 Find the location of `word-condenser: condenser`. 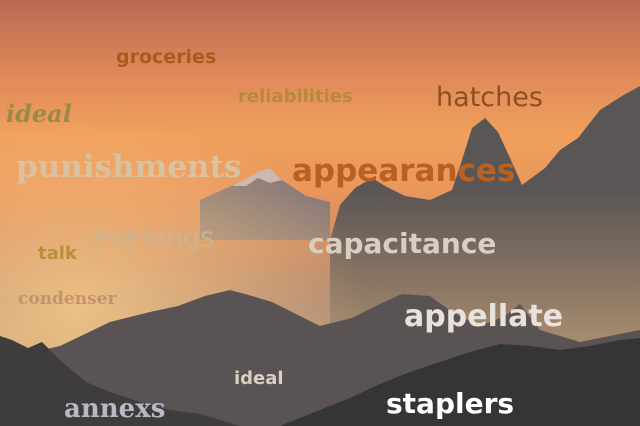

word-condenser: condenser is located at coordinates (67, 299).